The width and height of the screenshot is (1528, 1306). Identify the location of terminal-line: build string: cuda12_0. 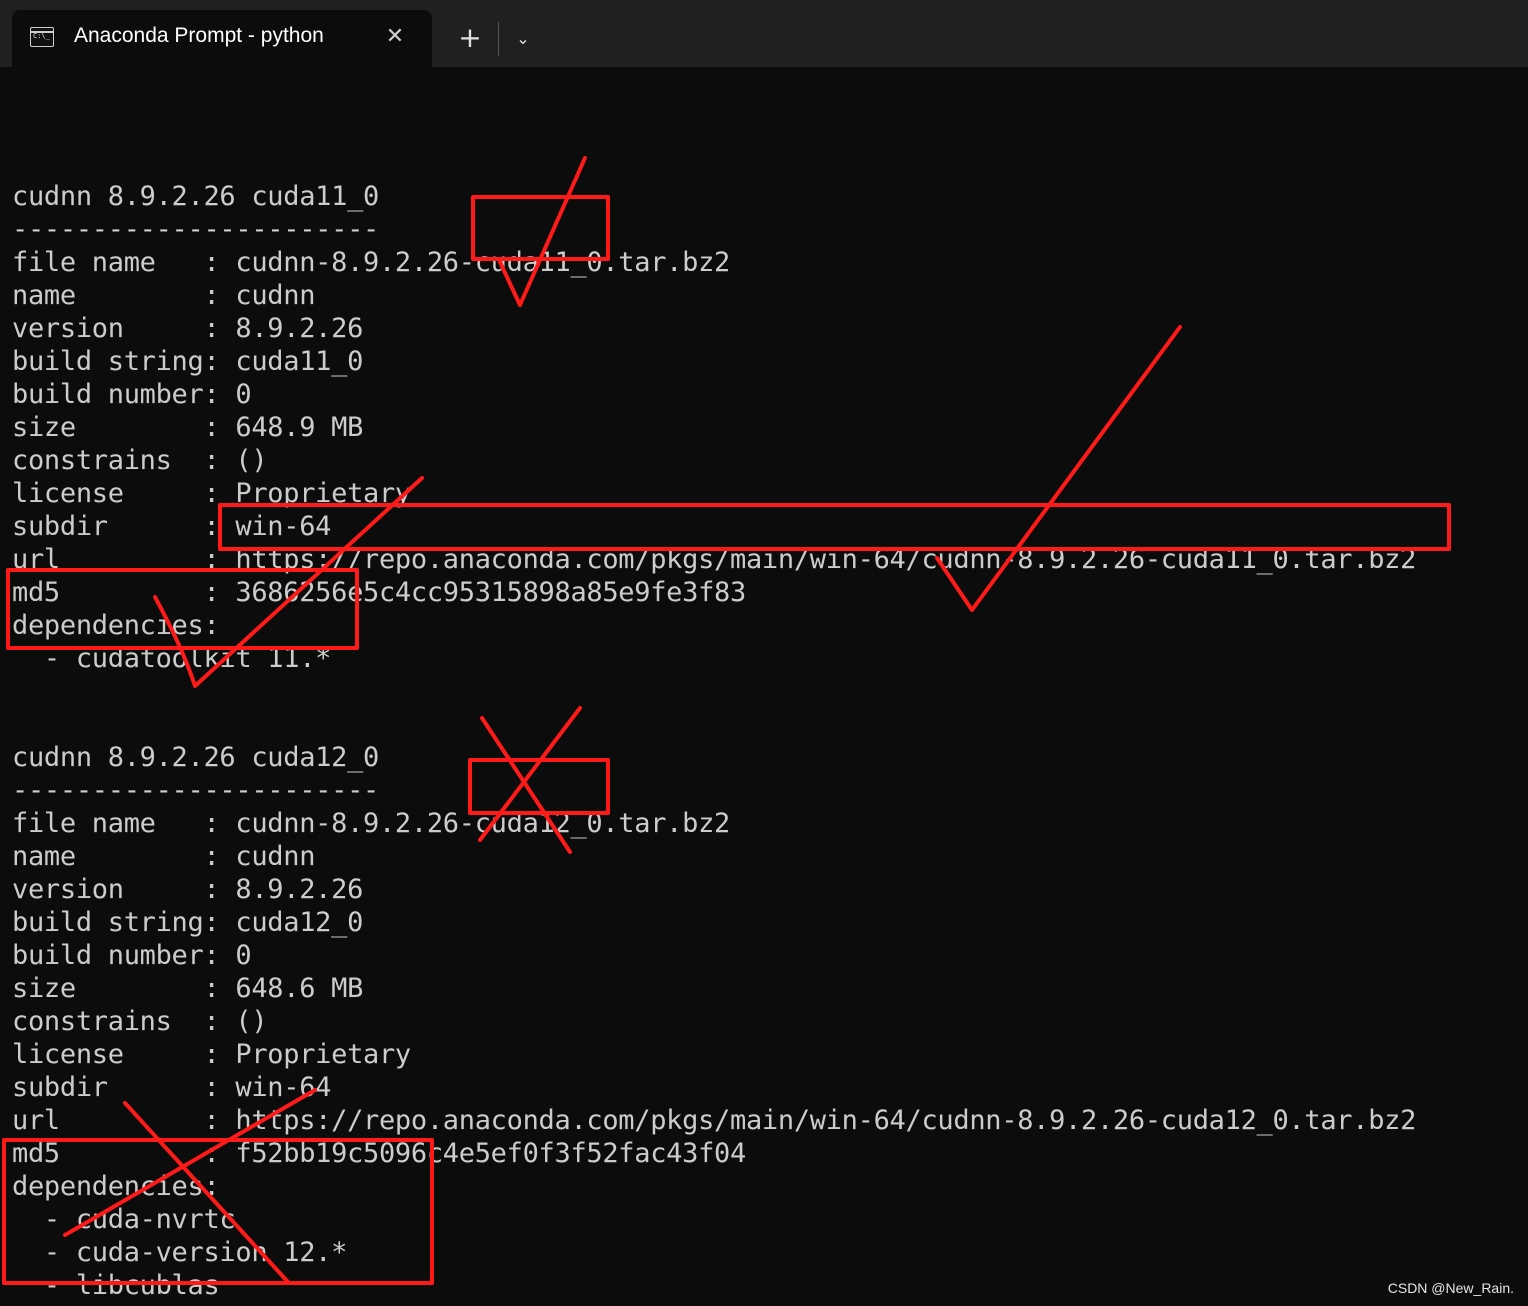
(188, 922).